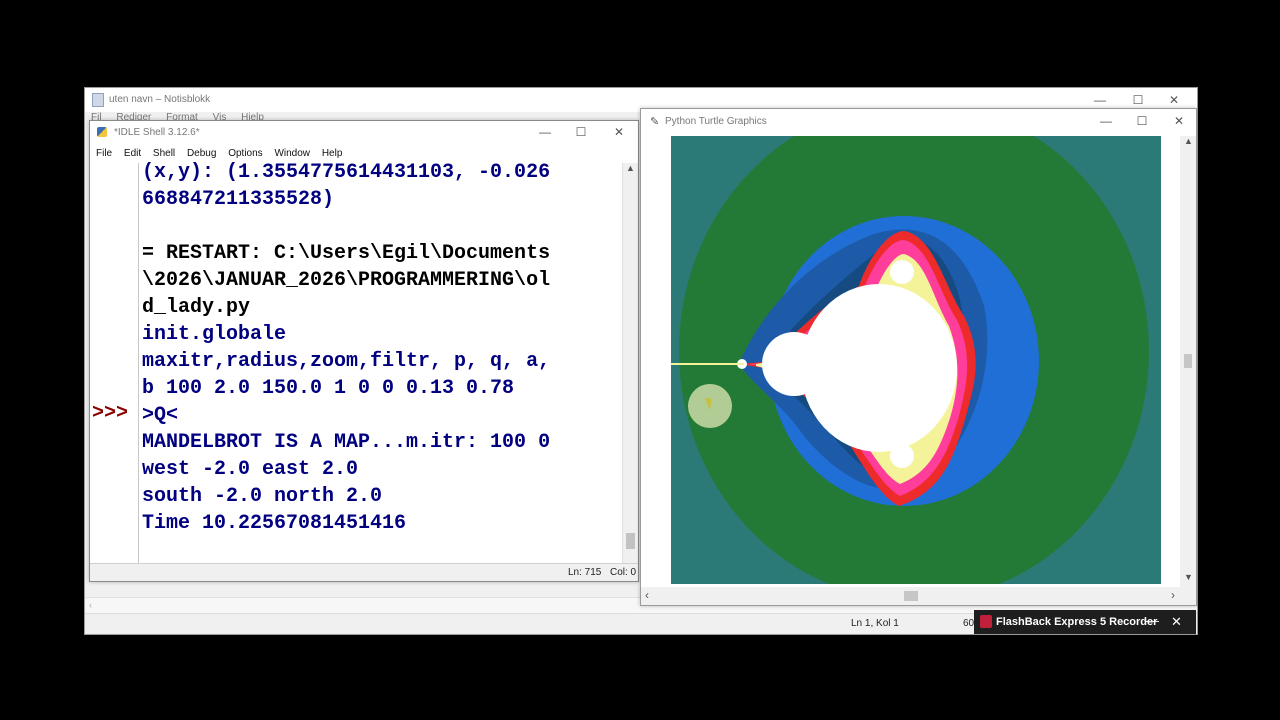 This screenshot has width=1280, height=720. I want to click on shell-line: maxitr,radius,zoom,filtr, p, q, a,, so click(346, 361).